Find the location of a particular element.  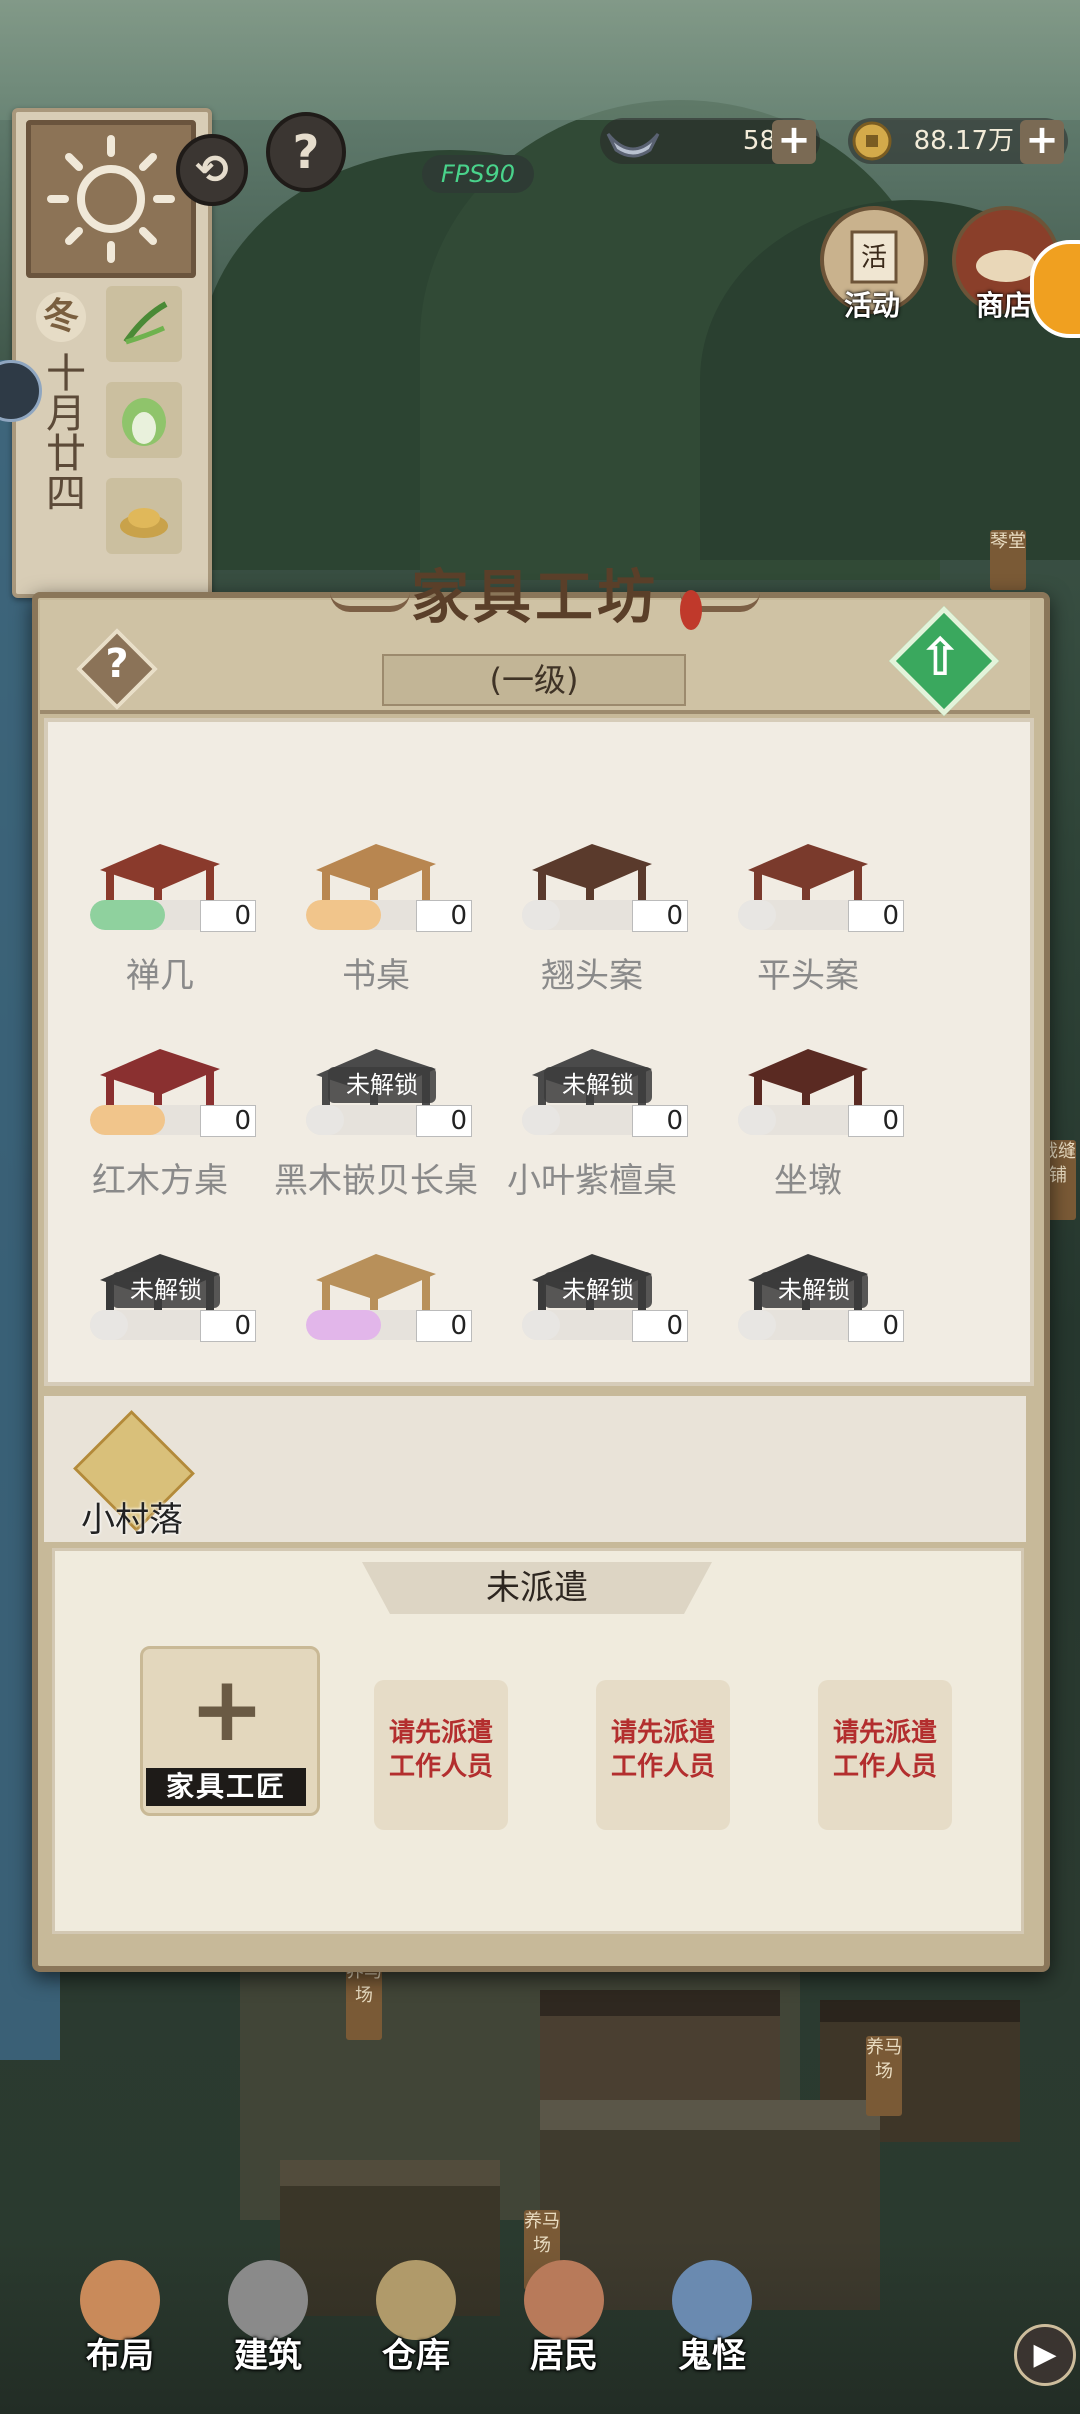

furniture-name: 禅几 is located at coordinates (160, 976).